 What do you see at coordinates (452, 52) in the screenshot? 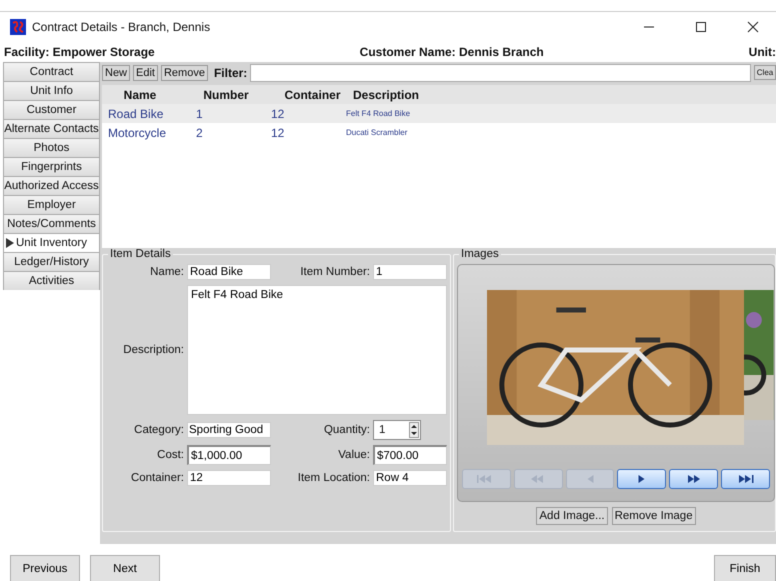
I see `customer-name-label: Customer Name: Dennis Branch` at bounding box center [452, 52].